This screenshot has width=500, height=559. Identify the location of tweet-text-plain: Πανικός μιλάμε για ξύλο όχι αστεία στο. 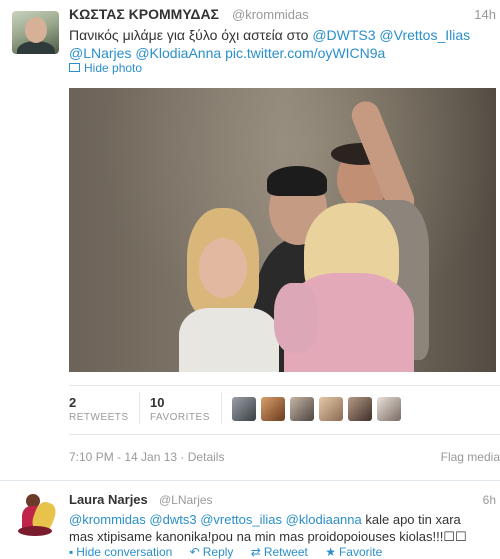
(189, 35).